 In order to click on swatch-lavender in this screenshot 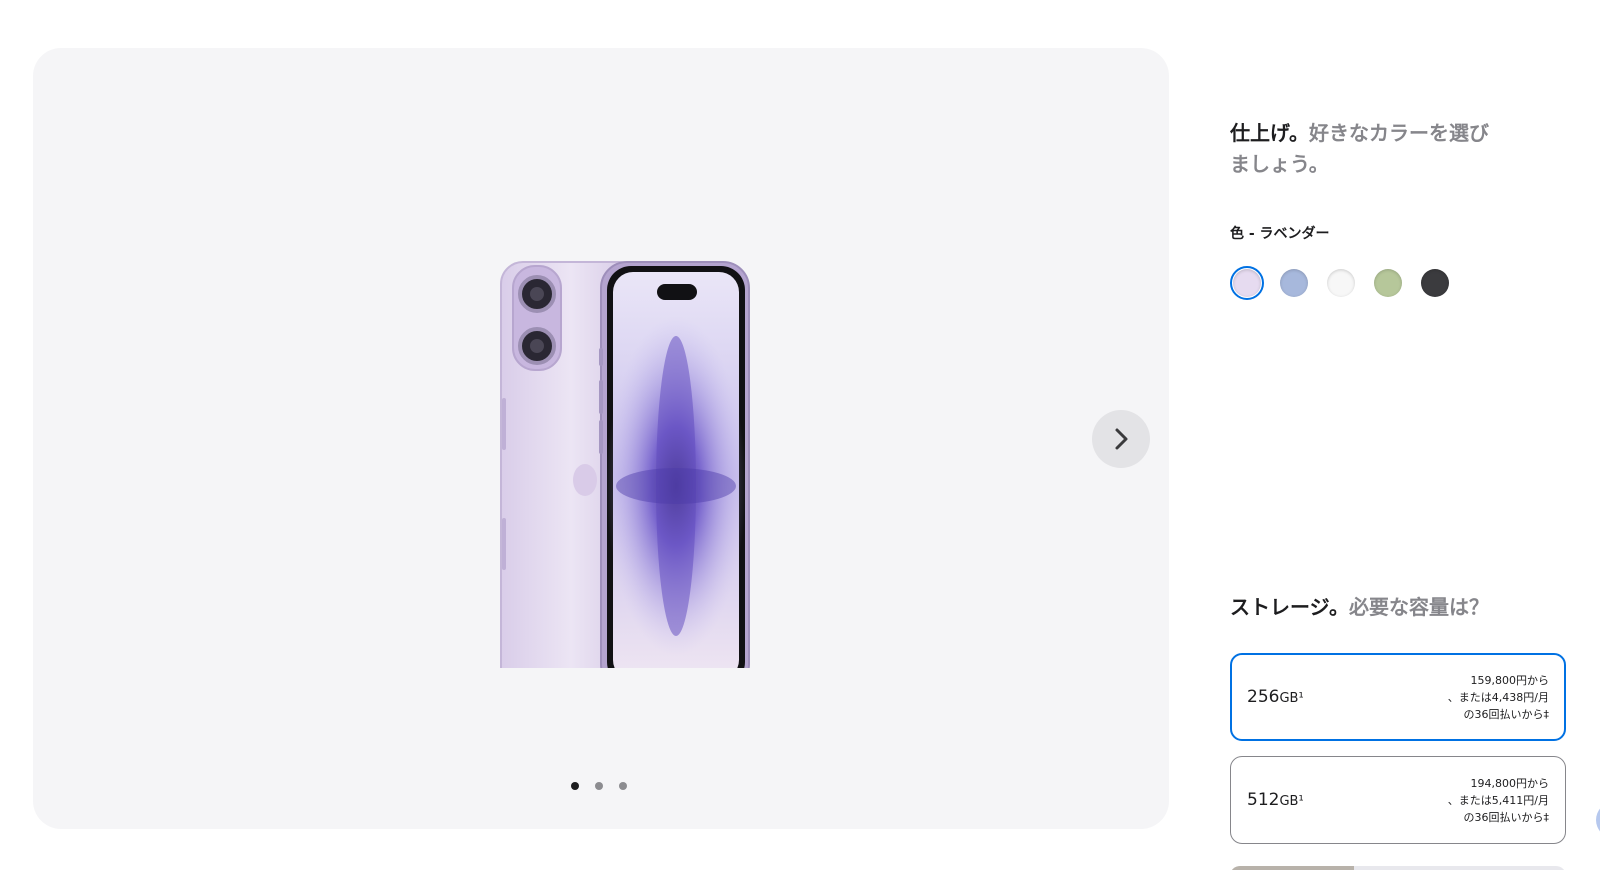, I will do `click(1247, 283)`.